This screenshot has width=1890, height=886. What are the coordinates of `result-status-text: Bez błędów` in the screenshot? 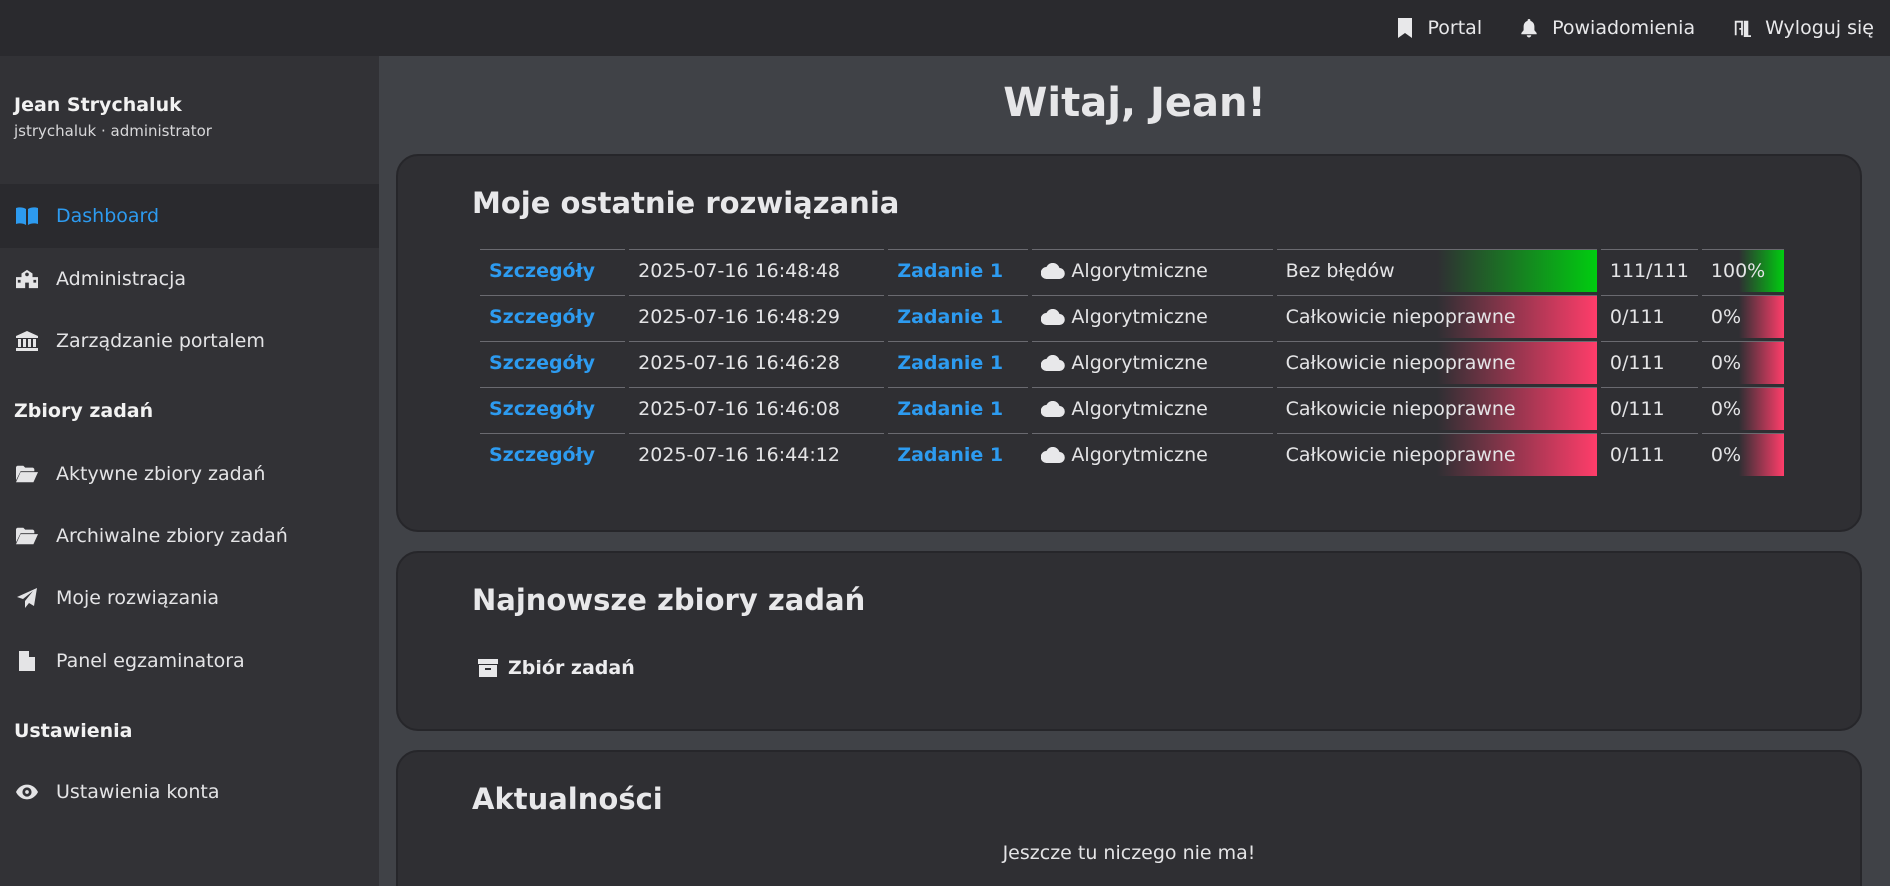 It's located at (1340, 271).